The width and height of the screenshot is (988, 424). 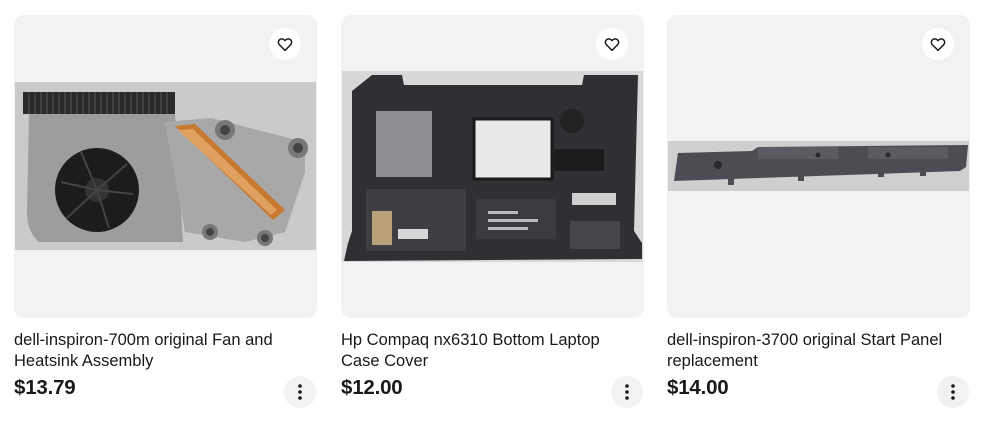 I want to click on laptop-bottom-cover-image, so click(x=492, y=166).